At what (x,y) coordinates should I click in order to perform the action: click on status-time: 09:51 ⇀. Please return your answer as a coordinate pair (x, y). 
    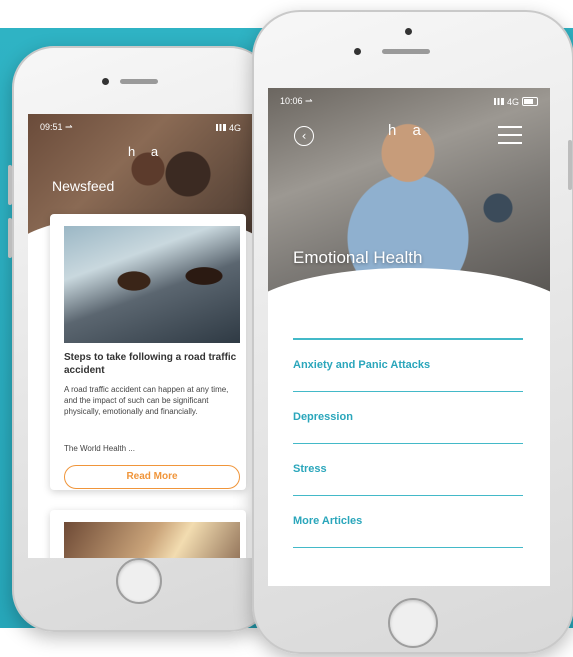
    Looking at the image, I should click on (56, 127).